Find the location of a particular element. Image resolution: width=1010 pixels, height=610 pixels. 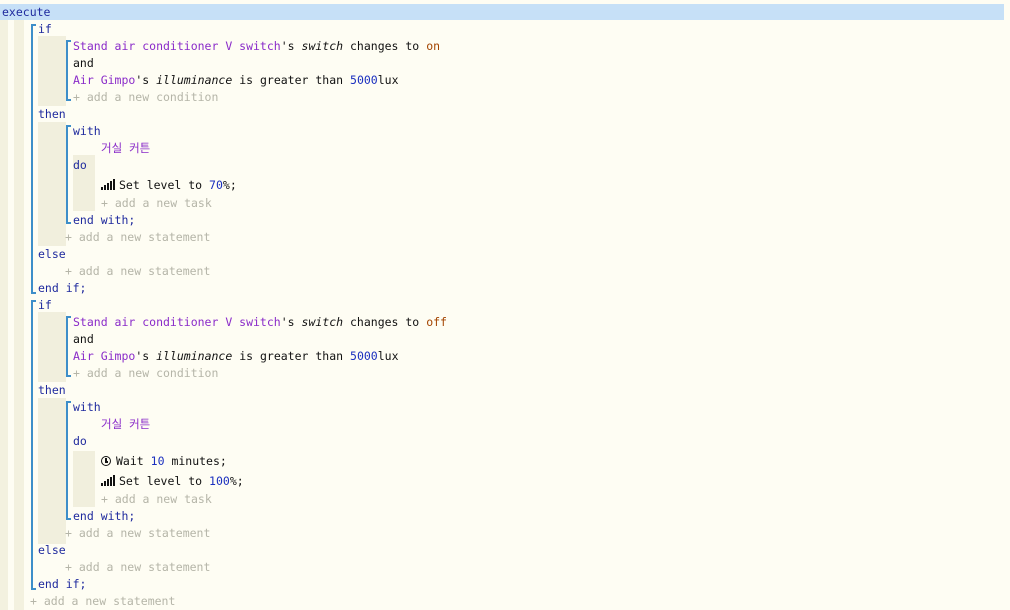

clock-icon is located at coordinates (106, 461).